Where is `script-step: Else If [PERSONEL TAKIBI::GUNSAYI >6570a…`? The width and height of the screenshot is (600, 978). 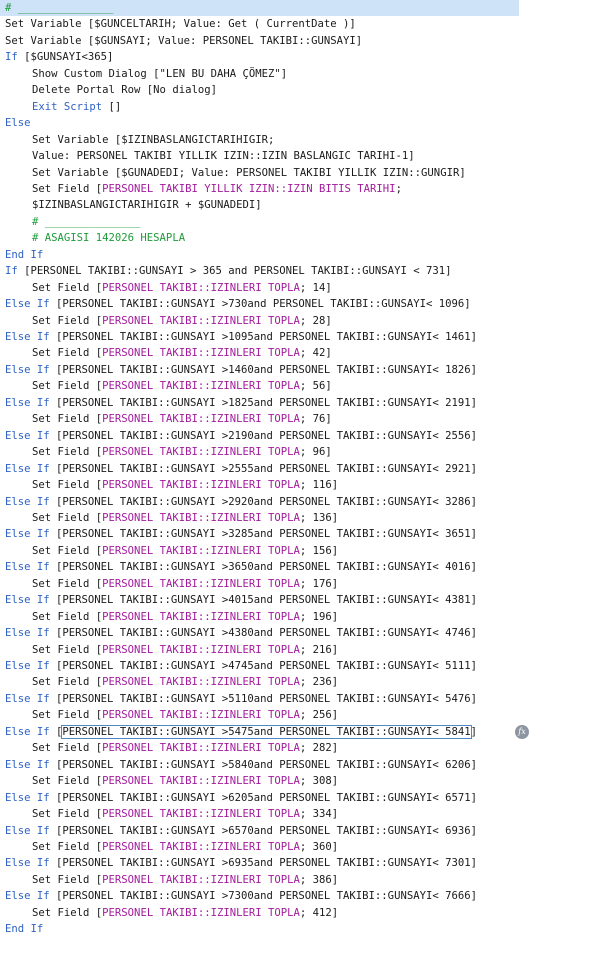 script-step: Else If [PERSONEL TAKIBI::GUNSAYI >6570a… is located at coordinates (238, 831).